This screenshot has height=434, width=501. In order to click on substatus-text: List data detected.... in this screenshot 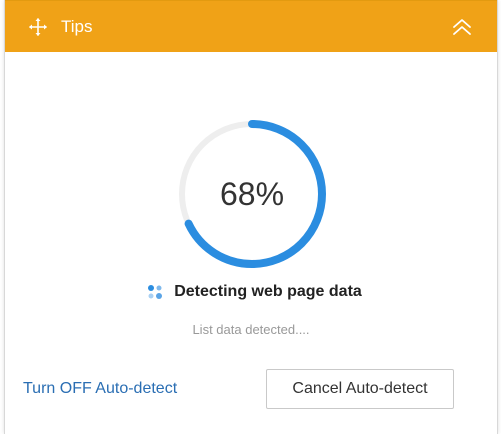, I will do `click(251, 329)`.